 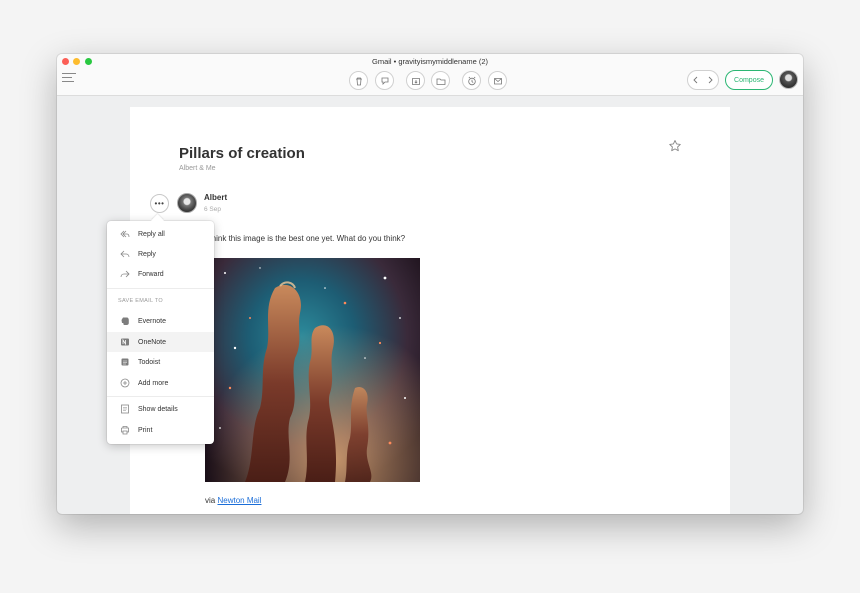 What do you see at coordinates (125, 234) in the screenshot?
I see `reply-all-icon` at bounding box center [125, 234].